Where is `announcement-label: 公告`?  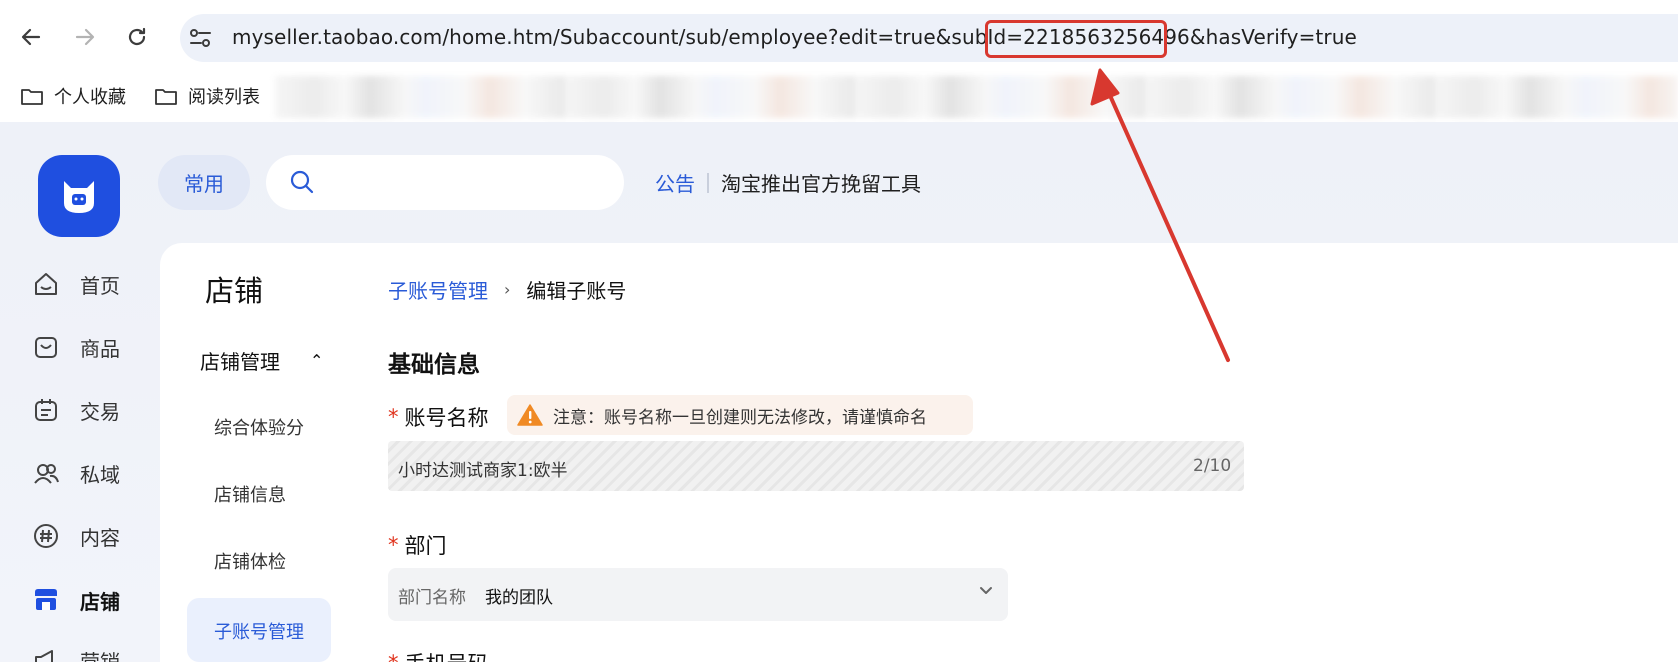 announcement-label: 公告 is located at coordinates (675, 184).